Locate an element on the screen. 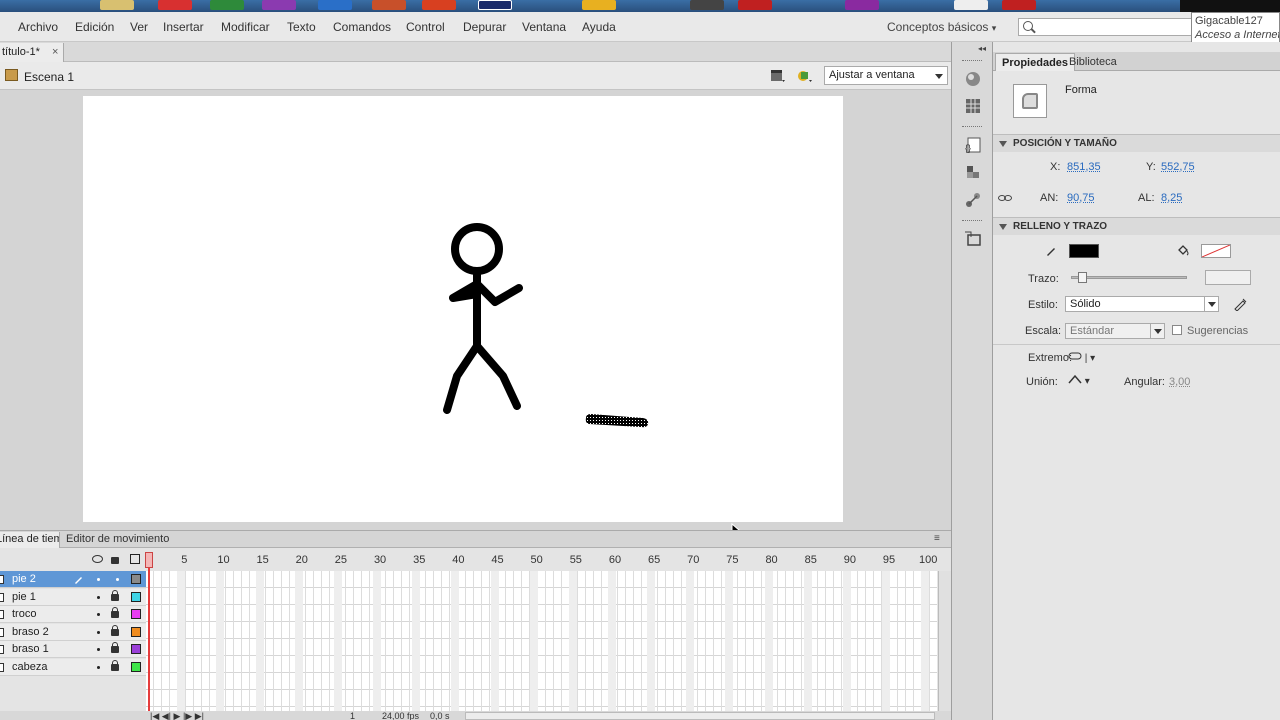 The image size is (1280, 720). menu-ayuda: Ayuda is located at coordinates (599, 27).